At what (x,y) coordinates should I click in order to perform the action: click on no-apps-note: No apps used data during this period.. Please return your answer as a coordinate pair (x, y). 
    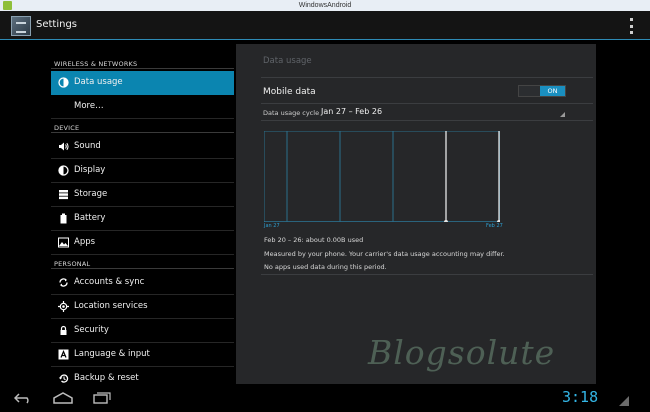
    Looking at the image, I should click on (325, 267).